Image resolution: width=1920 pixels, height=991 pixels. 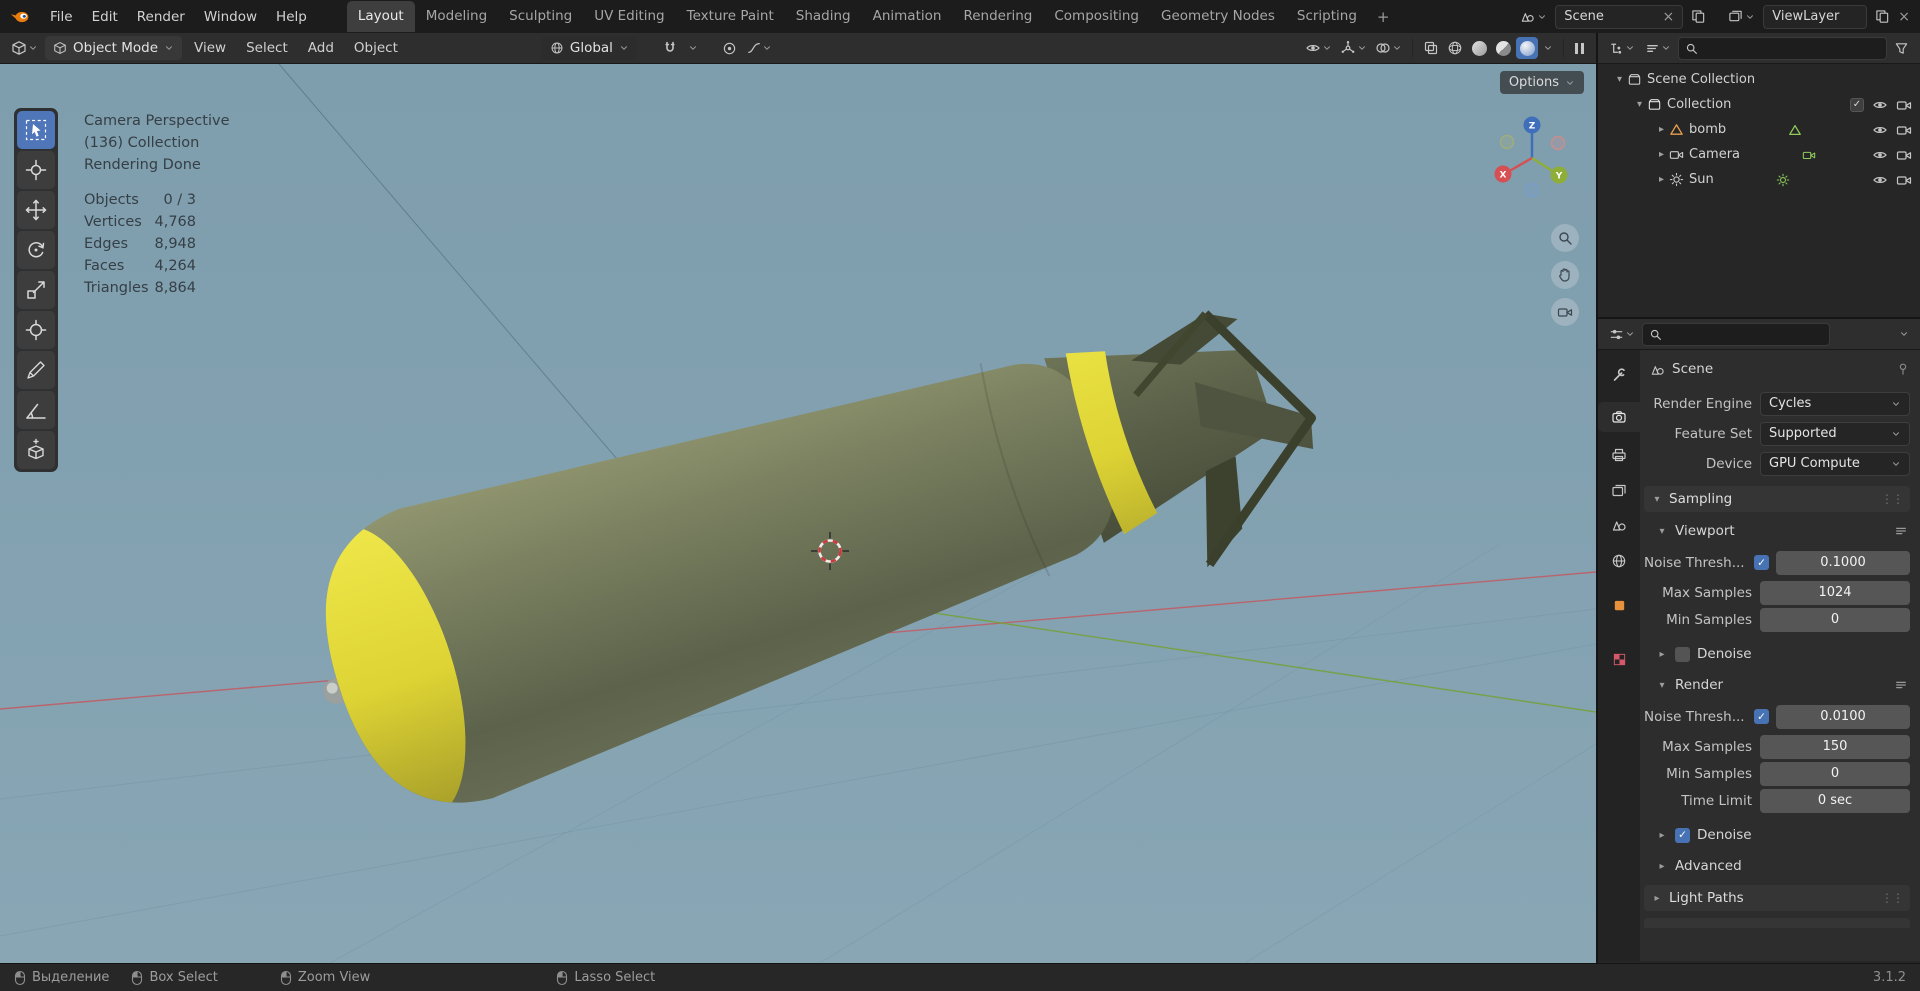 What do you see at coordinates (230, 17) in the screenshot?
I see `menu-window: Window` at bounding box center [230, 17].